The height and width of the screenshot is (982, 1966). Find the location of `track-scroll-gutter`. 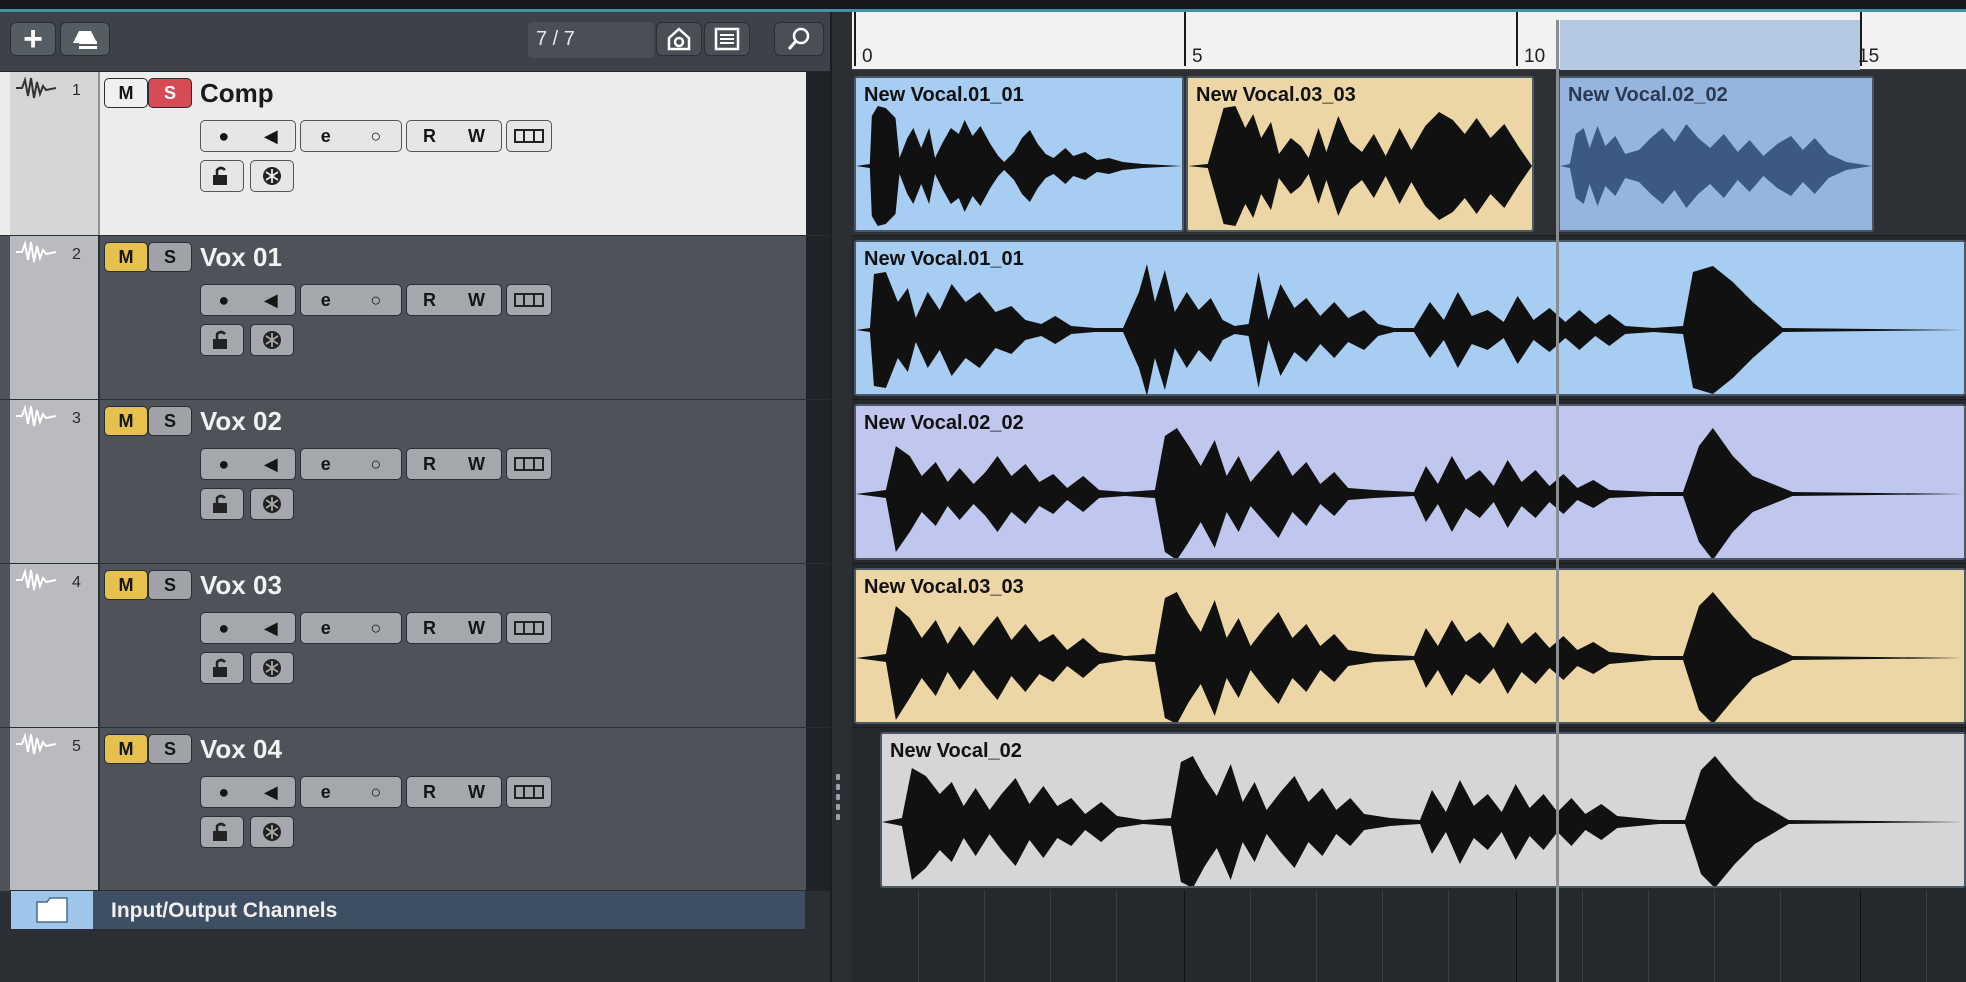

track-scroll-gutter is located at coordinates (818, 645).